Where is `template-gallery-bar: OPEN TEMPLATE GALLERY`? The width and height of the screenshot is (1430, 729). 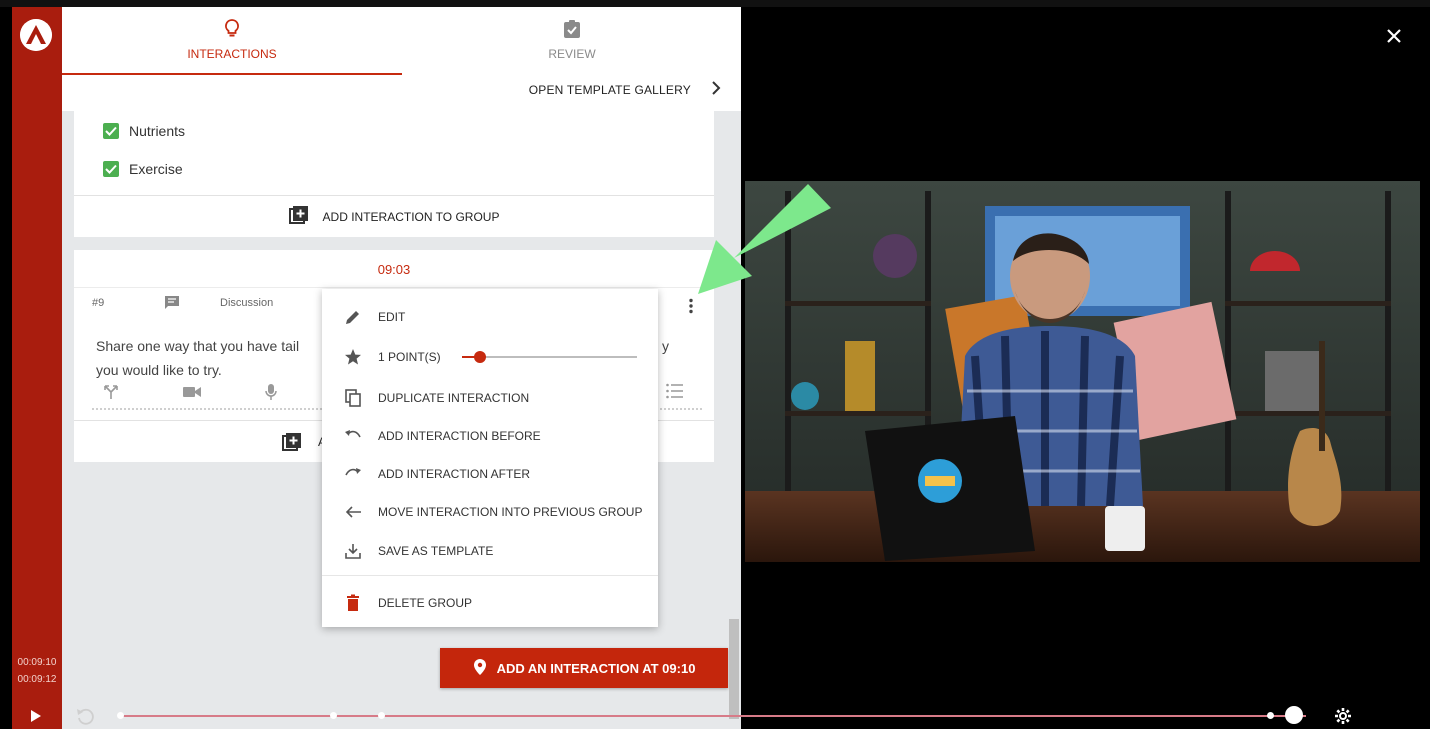 template-gallery-bar: OPEN TEMPLATE GALLERY is located at coordinates (401, 93).